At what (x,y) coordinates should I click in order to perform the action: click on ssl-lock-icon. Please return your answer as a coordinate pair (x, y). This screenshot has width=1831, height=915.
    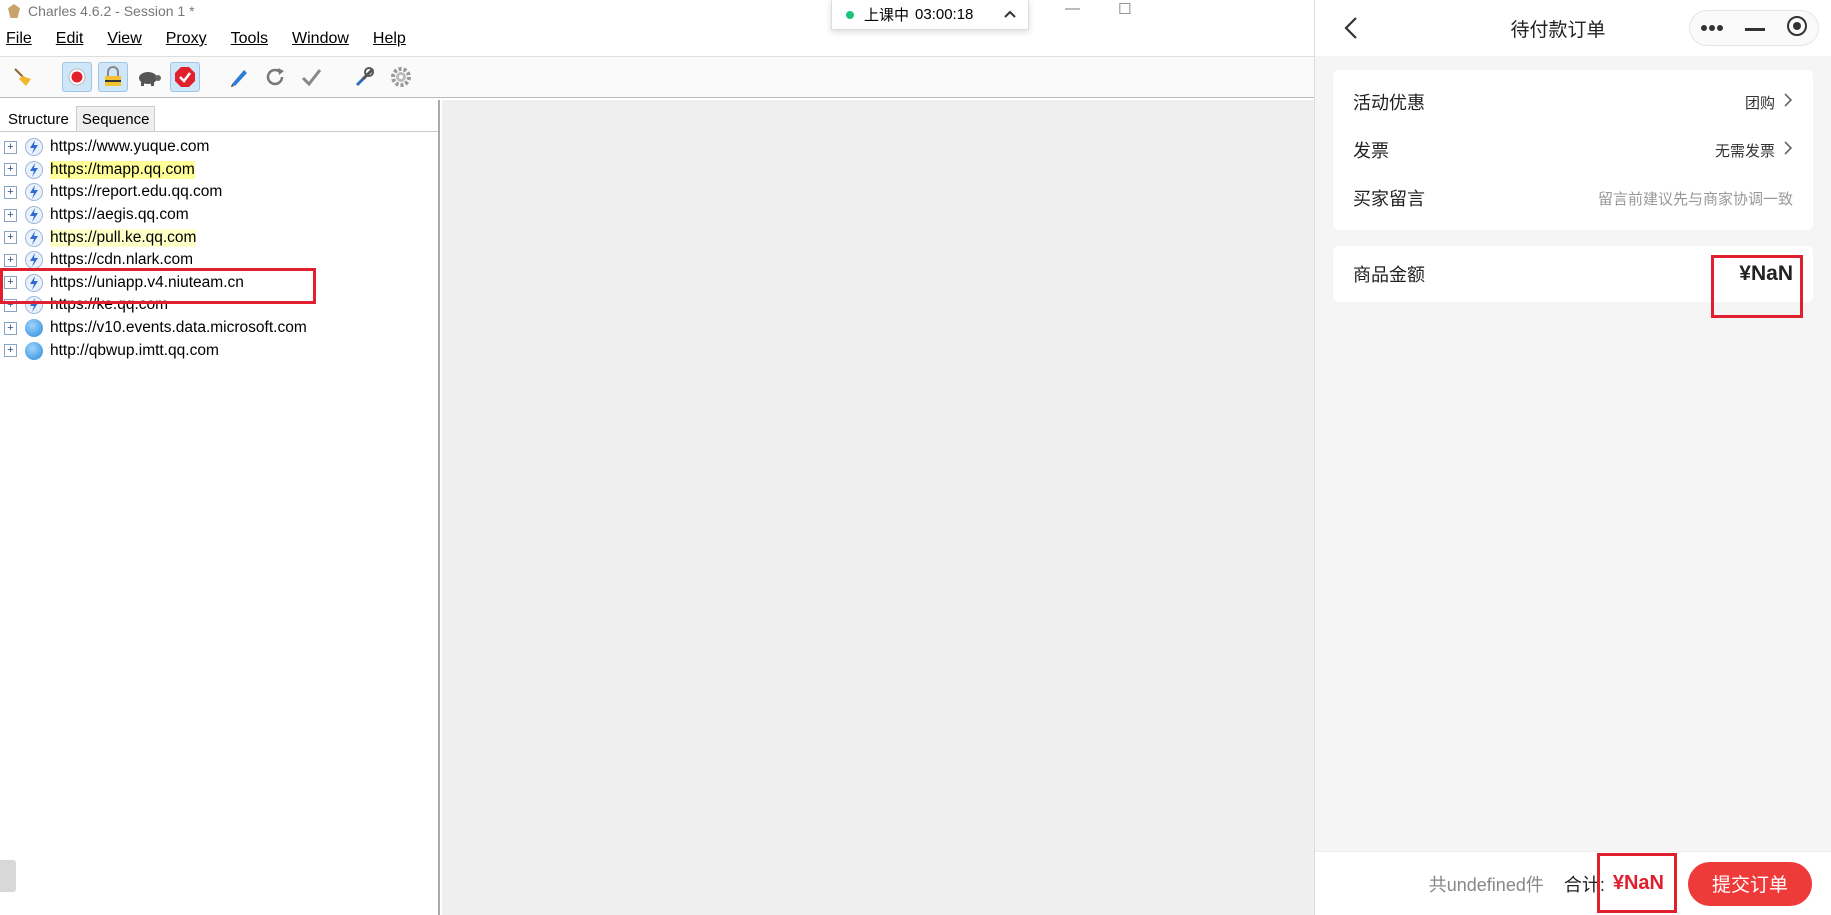
    Looking at the image, I should click on (113, 77).